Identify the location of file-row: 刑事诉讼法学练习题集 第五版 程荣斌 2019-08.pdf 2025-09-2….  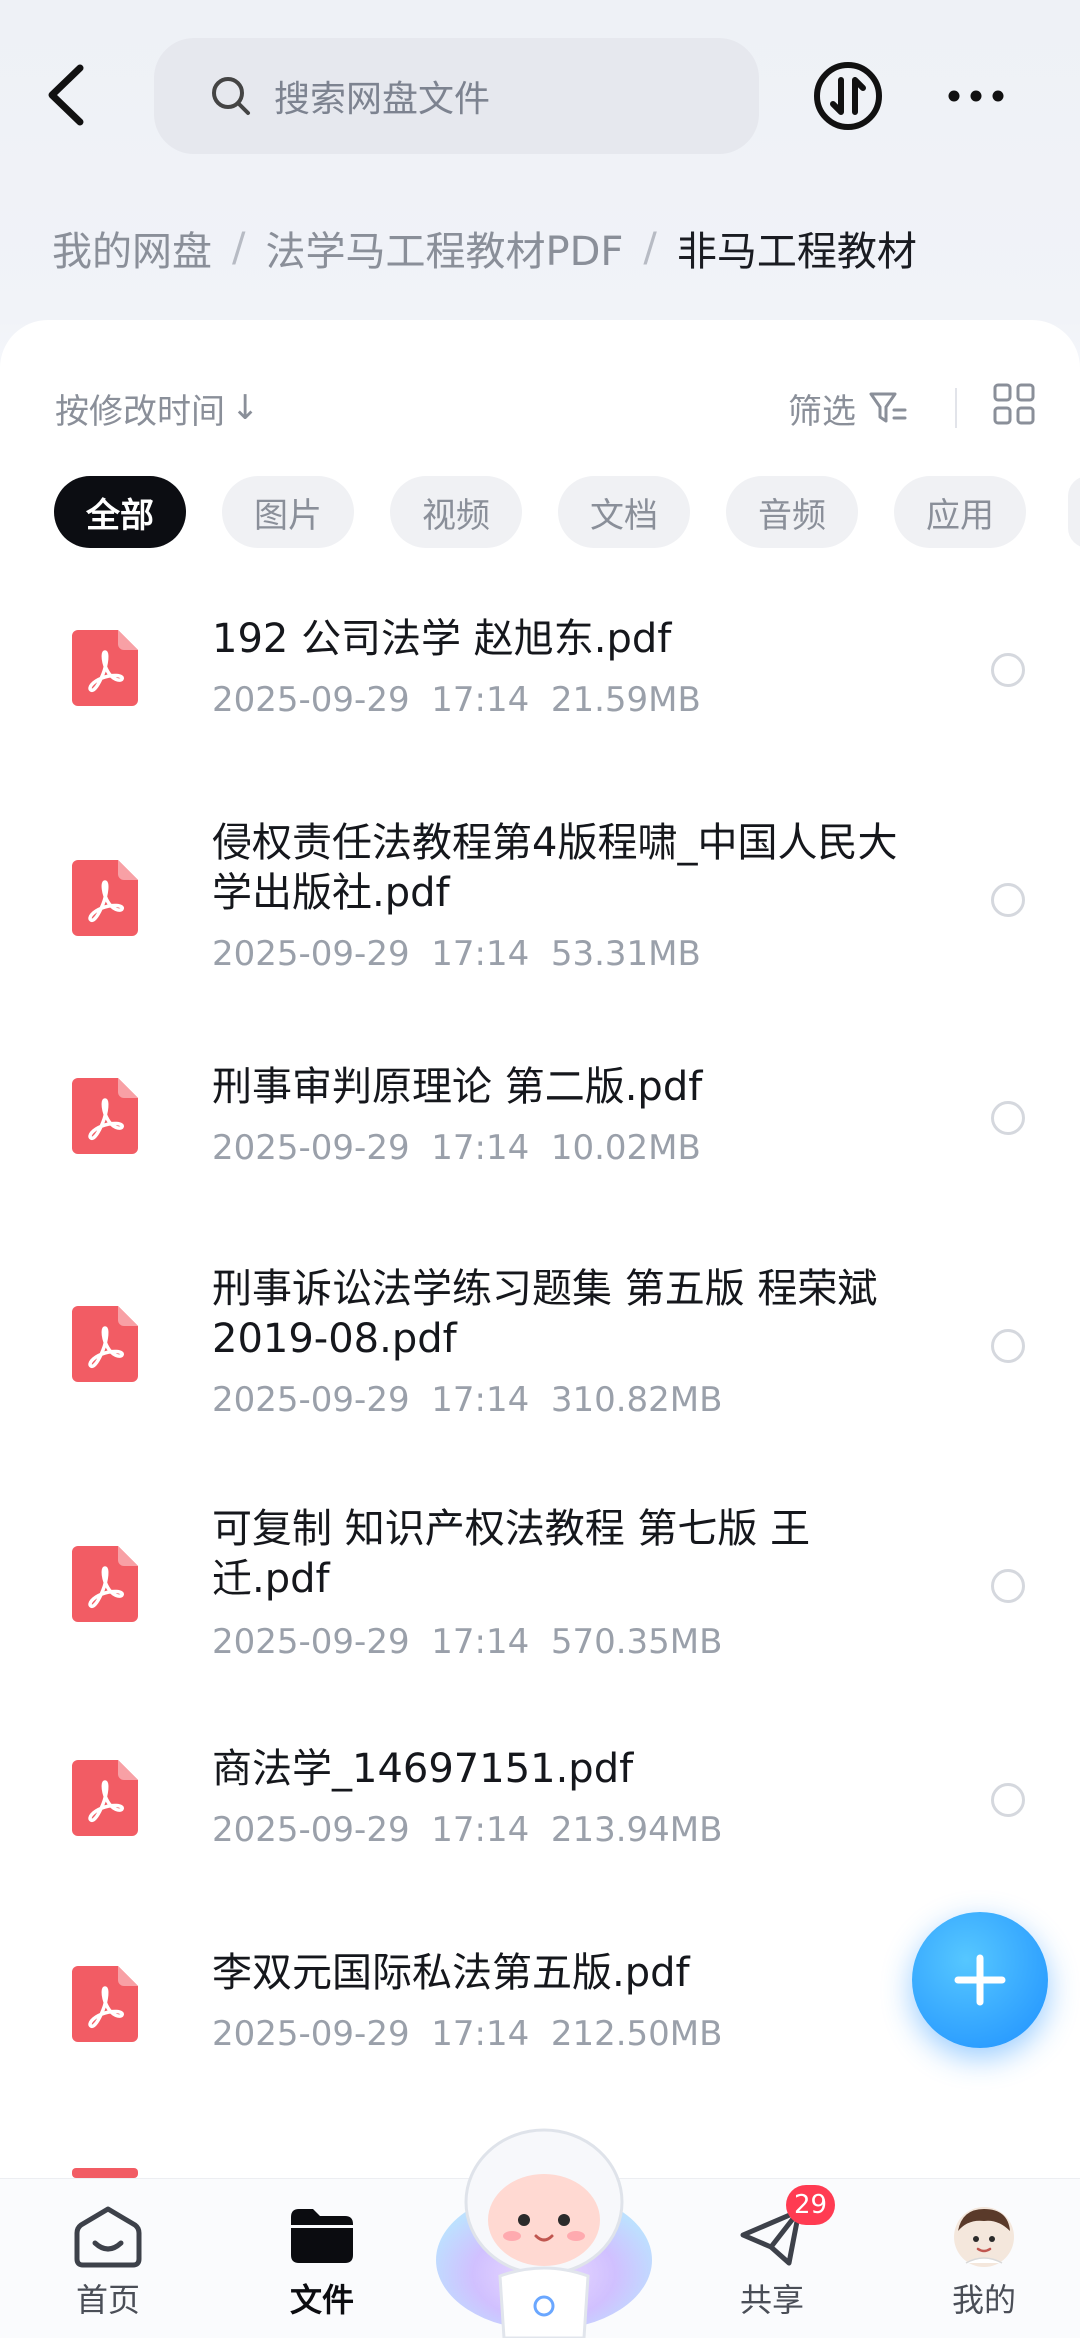
(540, 1340).